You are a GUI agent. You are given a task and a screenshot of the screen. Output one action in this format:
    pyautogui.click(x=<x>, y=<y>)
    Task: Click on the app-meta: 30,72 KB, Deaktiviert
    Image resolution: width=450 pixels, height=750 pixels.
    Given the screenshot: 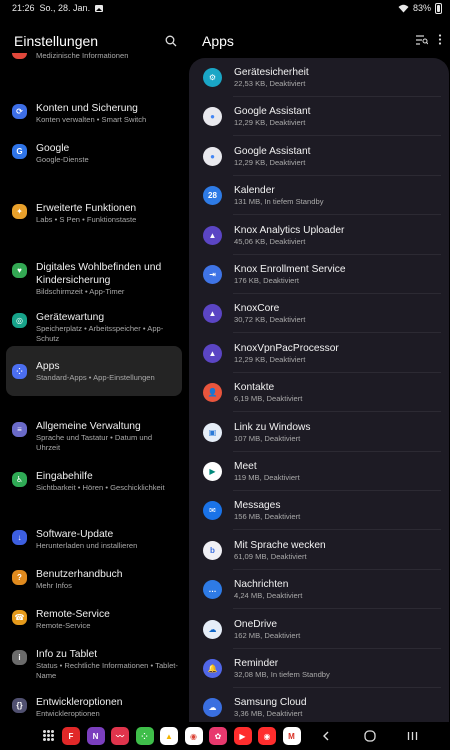 What is the action you would take?
    pyautogui.click(x=270, y=320)
    